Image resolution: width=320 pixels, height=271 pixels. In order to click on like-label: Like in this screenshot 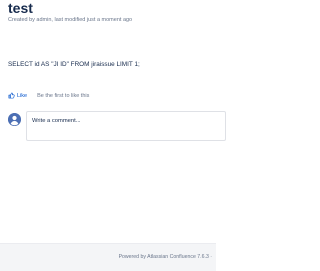, I will do `click(22, 95)`.